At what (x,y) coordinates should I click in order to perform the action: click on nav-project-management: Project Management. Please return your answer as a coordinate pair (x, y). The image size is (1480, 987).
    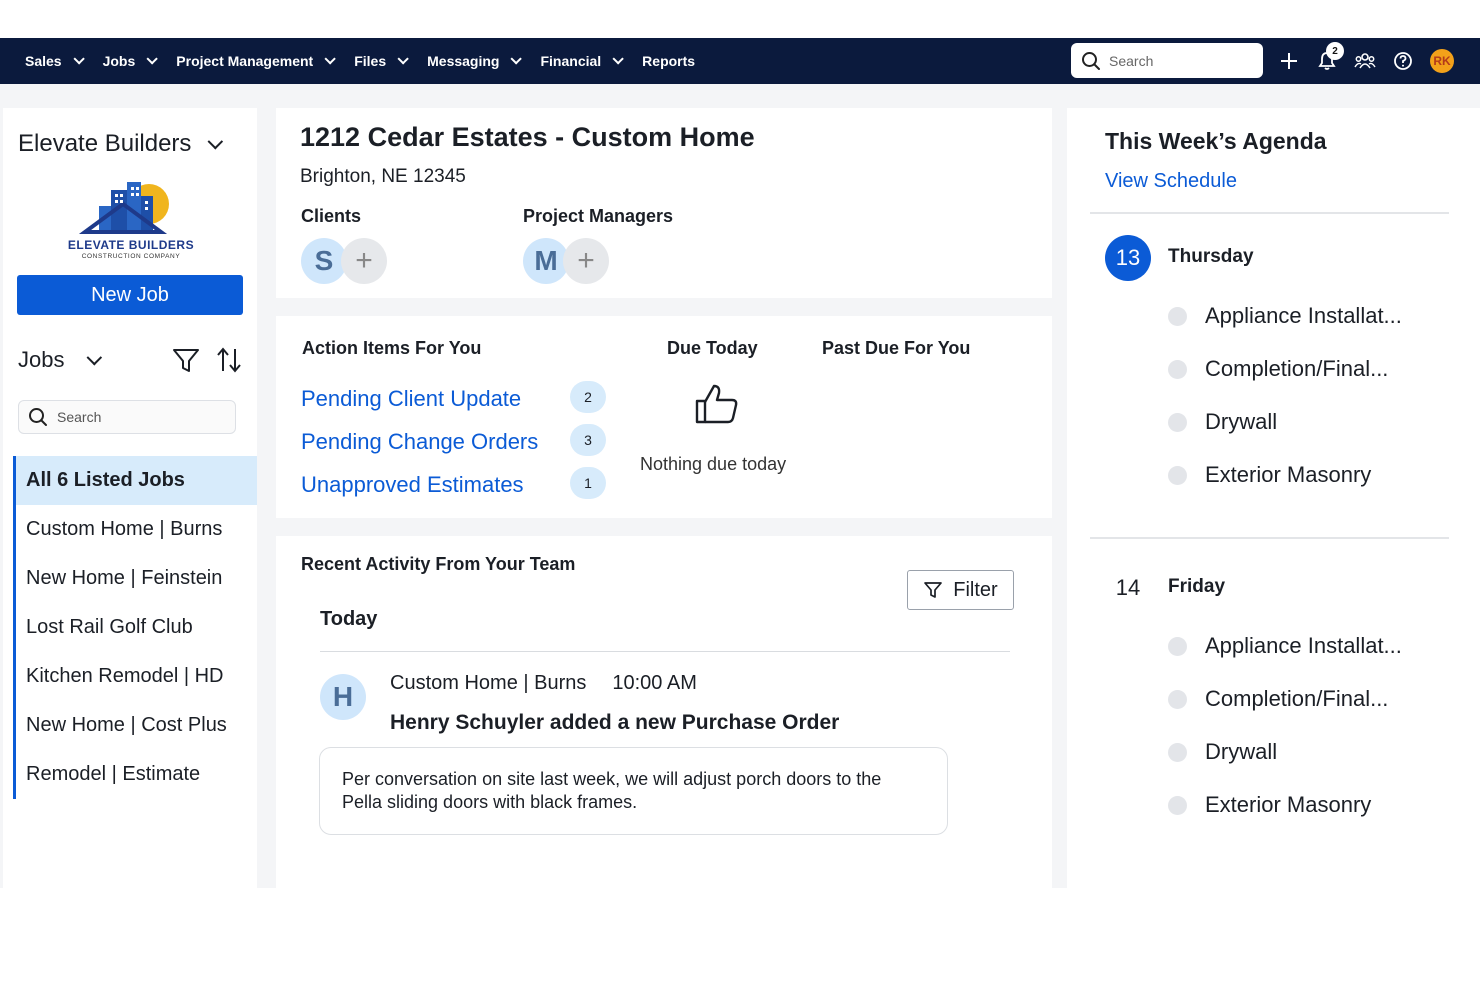
    Looking at the image, I should click on (256, 61).